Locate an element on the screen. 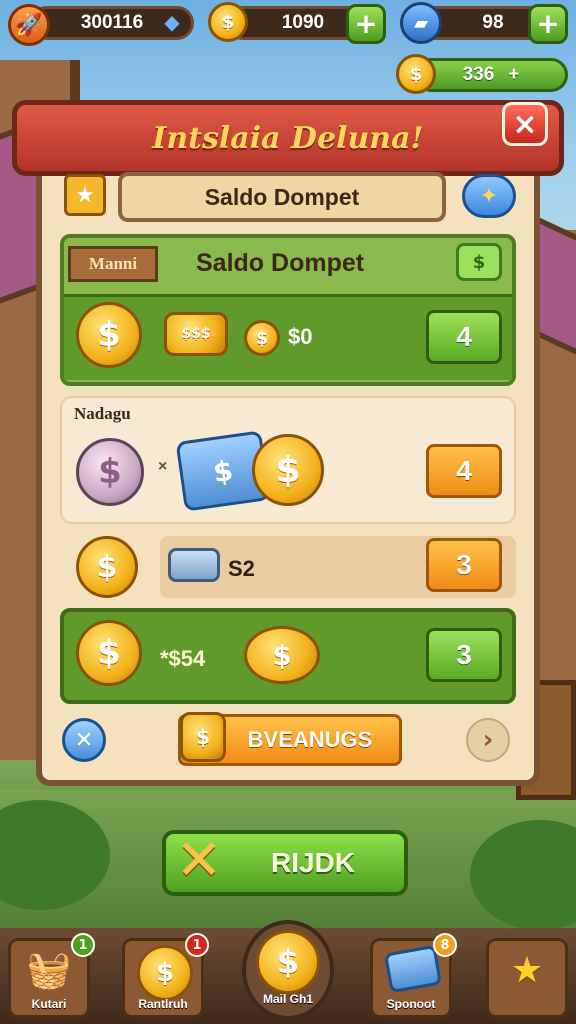  tickets-value: 98 is located at coordinates (493, 22).